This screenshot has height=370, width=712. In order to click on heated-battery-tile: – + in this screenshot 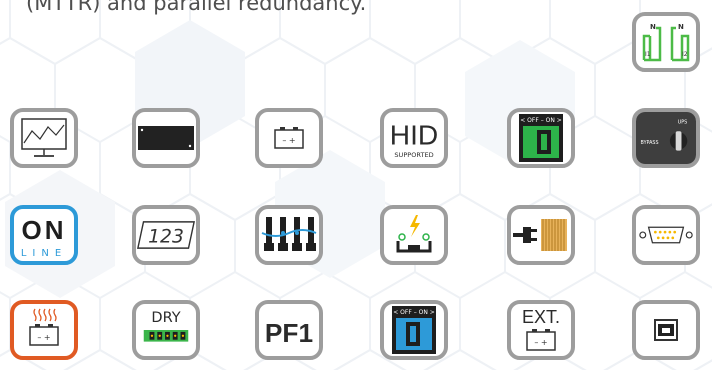, I will do `click(44, 330)`.